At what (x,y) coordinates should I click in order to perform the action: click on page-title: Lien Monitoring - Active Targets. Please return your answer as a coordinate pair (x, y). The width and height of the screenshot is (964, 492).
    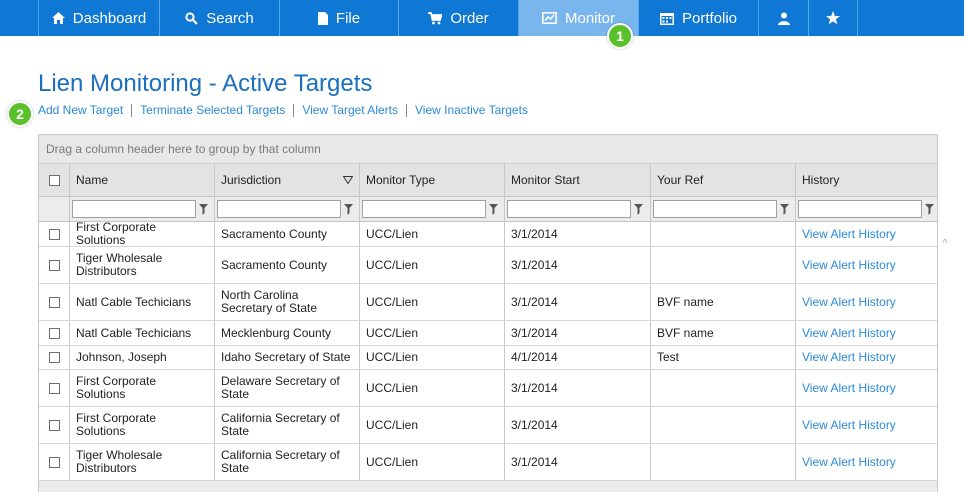
    Looking at the image, I should click on (205, 83).